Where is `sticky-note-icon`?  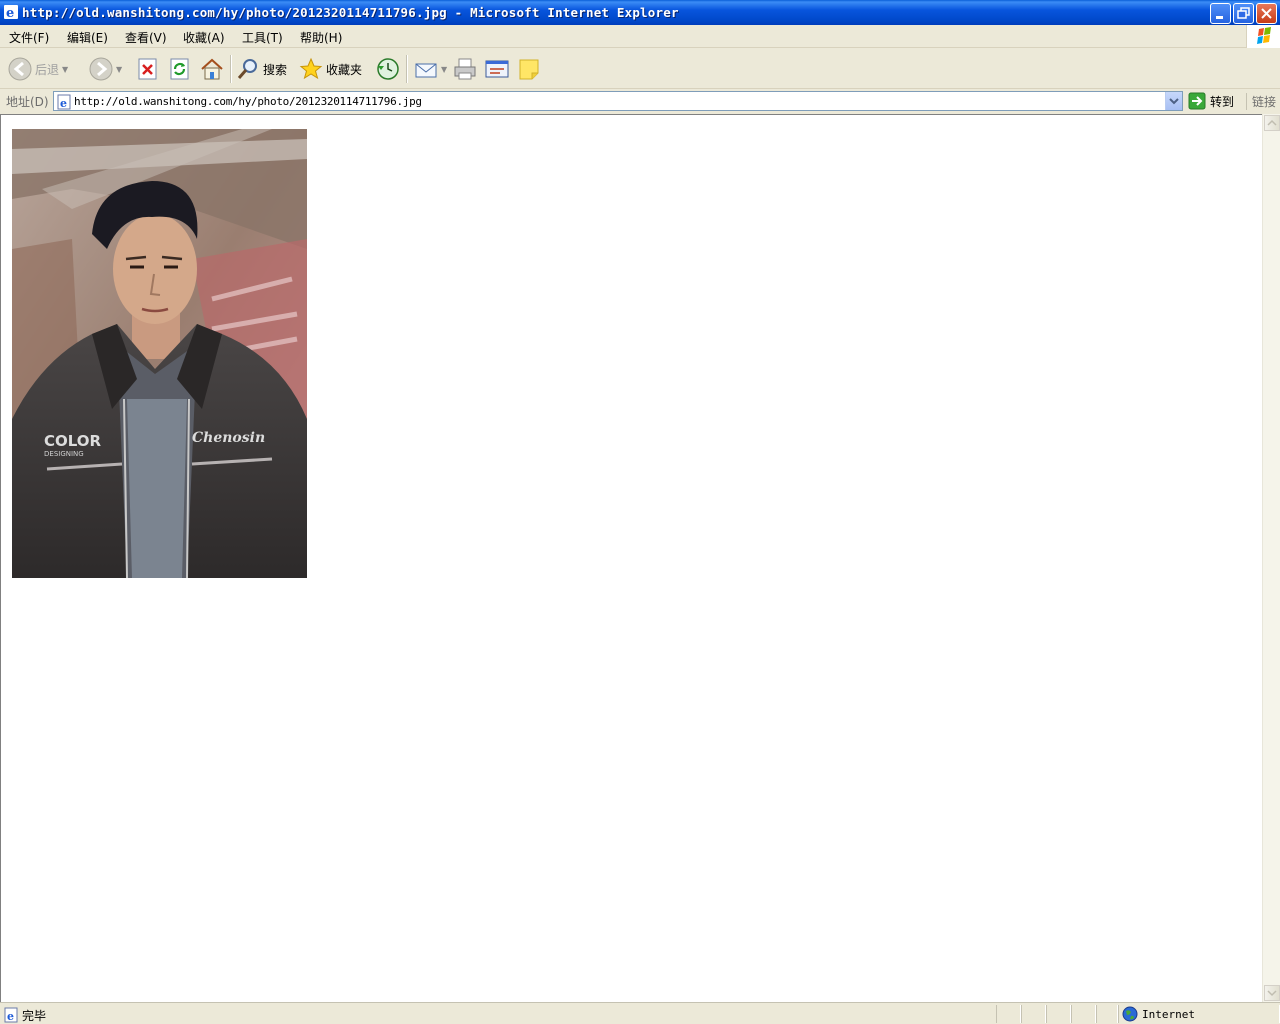
sticky-note-icon is located at coordinates (529, 69).